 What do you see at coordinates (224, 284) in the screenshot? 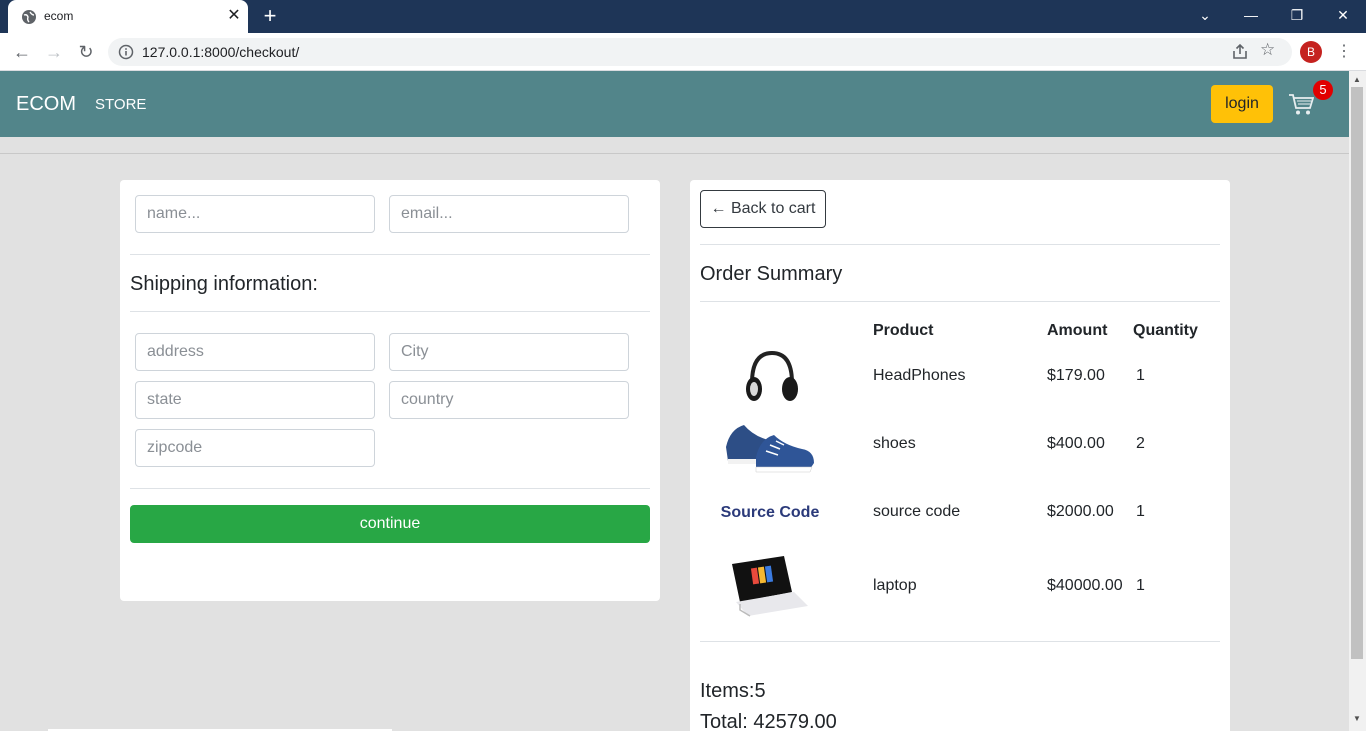
I see `shipping-info-heading: Shipping information:` at bounding box center [224, 284].